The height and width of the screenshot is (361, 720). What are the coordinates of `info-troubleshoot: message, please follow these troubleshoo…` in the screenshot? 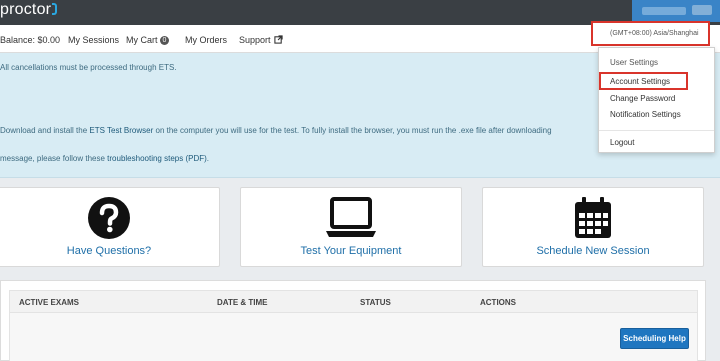 It's located at (104, 158).